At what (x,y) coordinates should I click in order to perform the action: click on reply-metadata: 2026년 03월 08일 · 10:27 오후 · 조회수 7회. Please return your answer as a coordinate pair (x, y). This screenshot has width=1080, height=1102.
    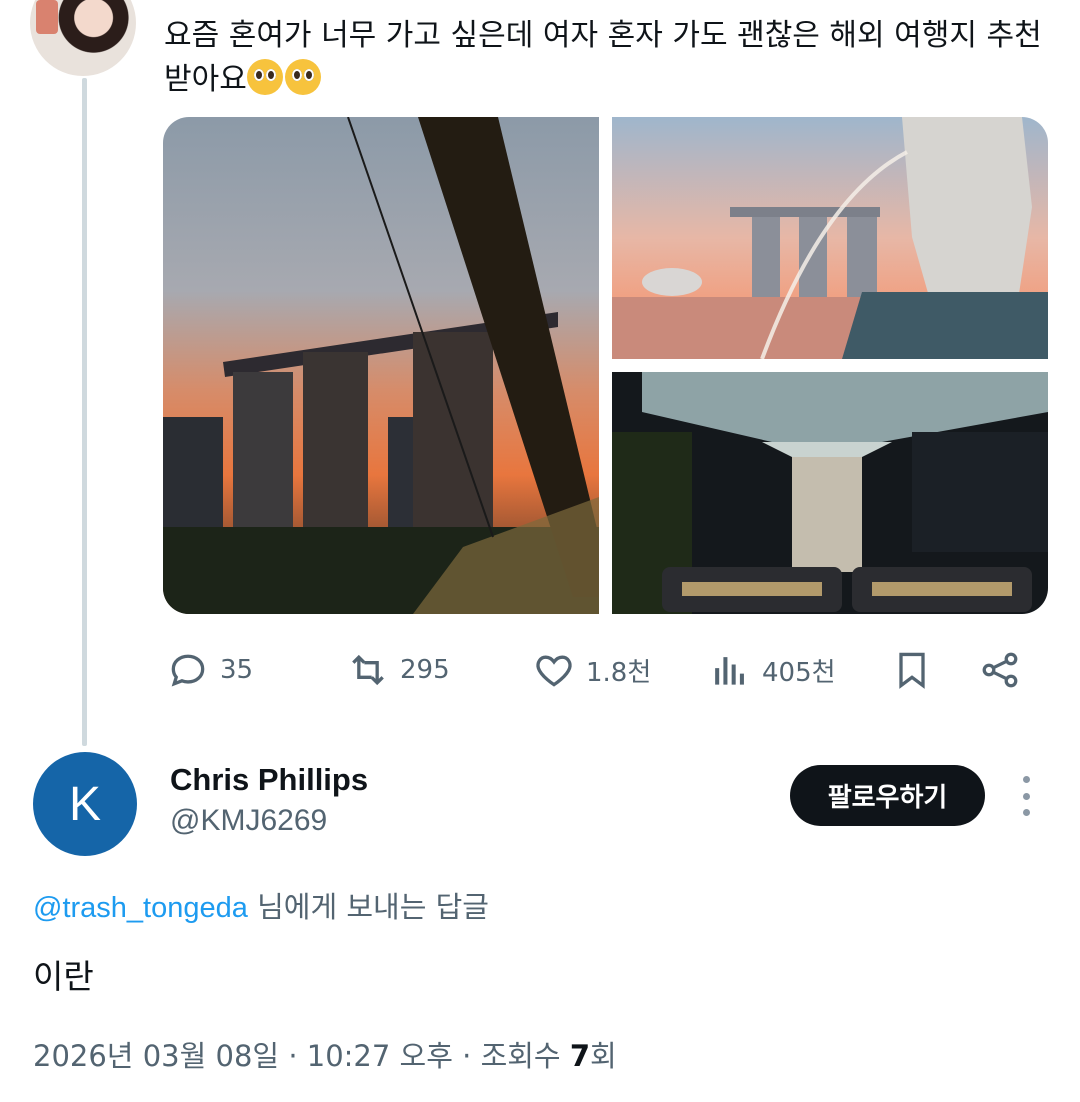
    Looking at the image, I should click on (325, 1054).